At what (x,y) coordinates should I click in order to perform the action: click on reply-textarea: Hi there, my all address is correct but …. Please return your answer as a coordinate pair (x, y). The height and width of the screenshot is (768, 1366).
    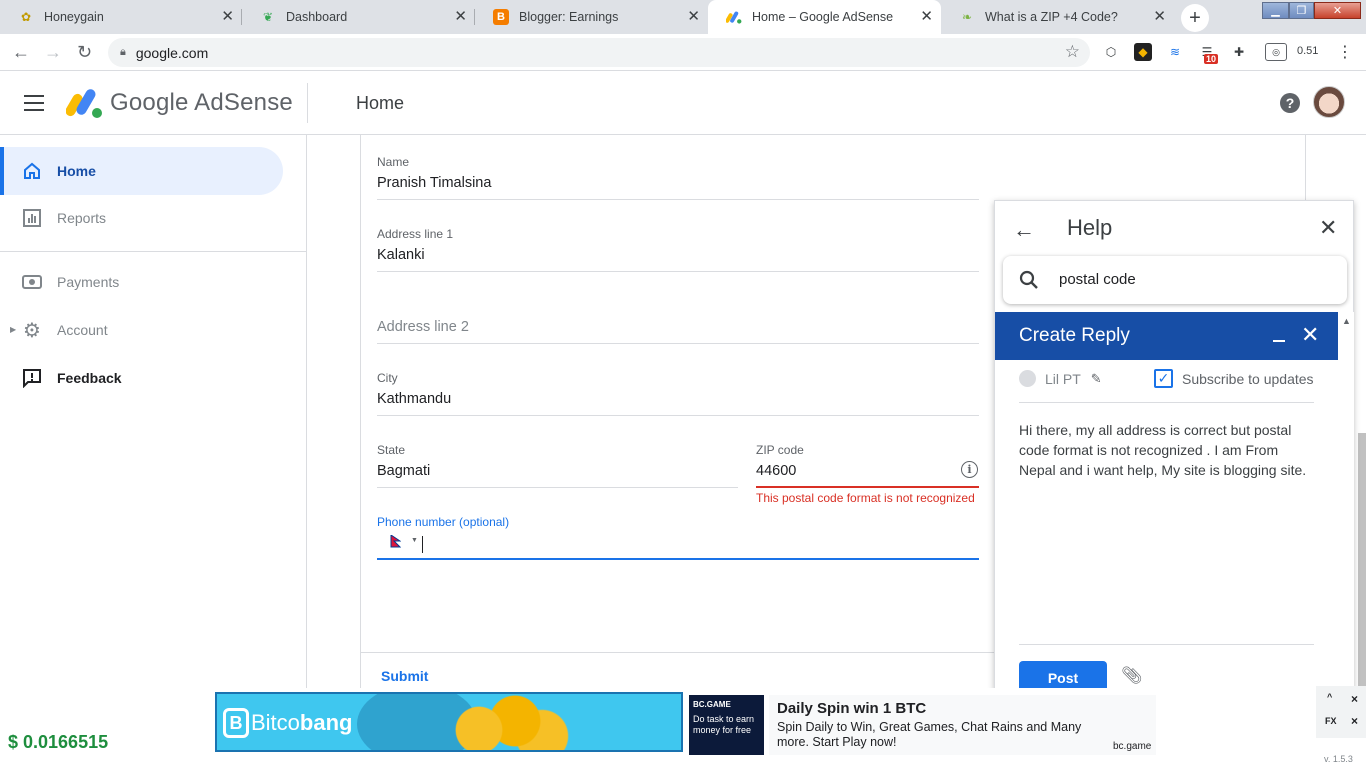
    Looking at the image, I should click on (1167, 450).